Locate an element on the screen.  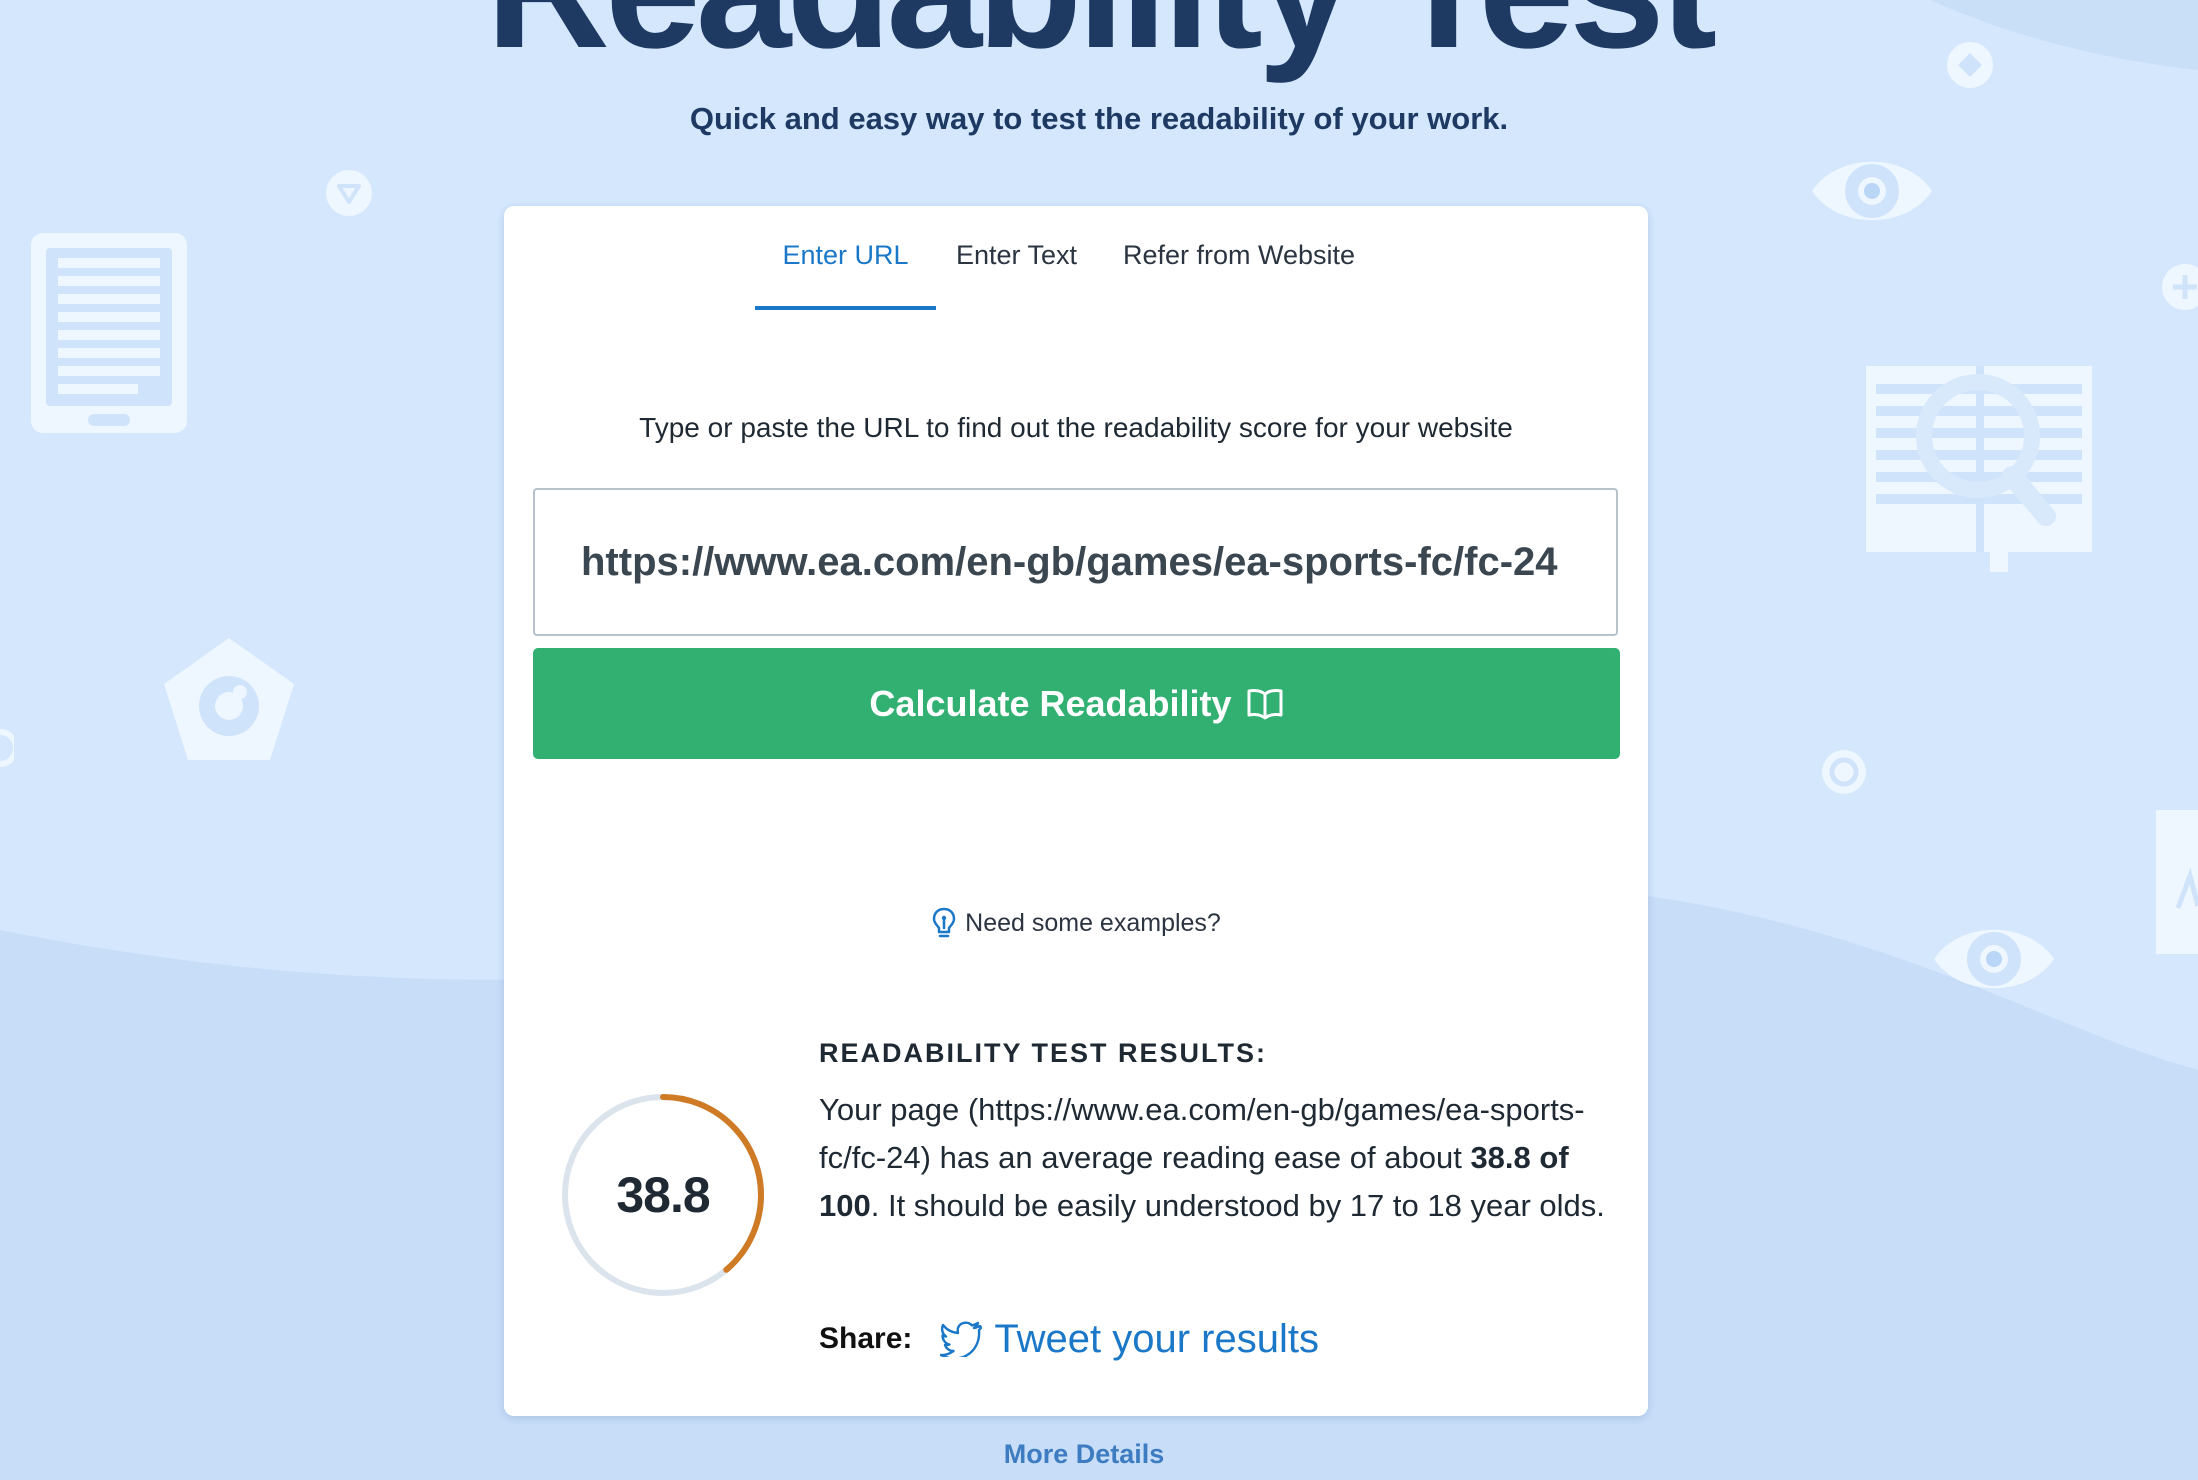
share-row: Share: Tweet your results is located at coordinates (1069, 1339).